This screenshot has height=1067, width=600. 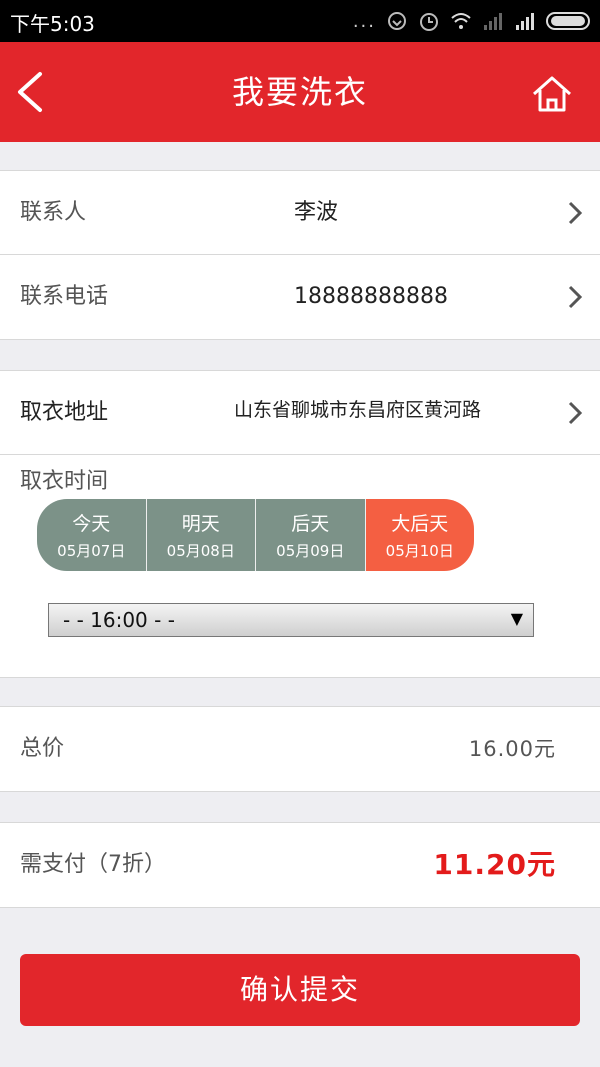 I want to click on total-price: 16.00元, so click(x=512, y=749).